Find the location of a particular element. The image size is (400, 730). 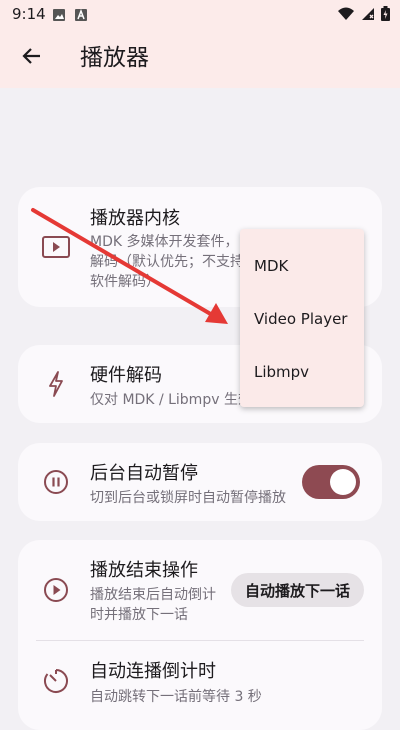

pause-circle-icon is located at coordinates (56, 482).